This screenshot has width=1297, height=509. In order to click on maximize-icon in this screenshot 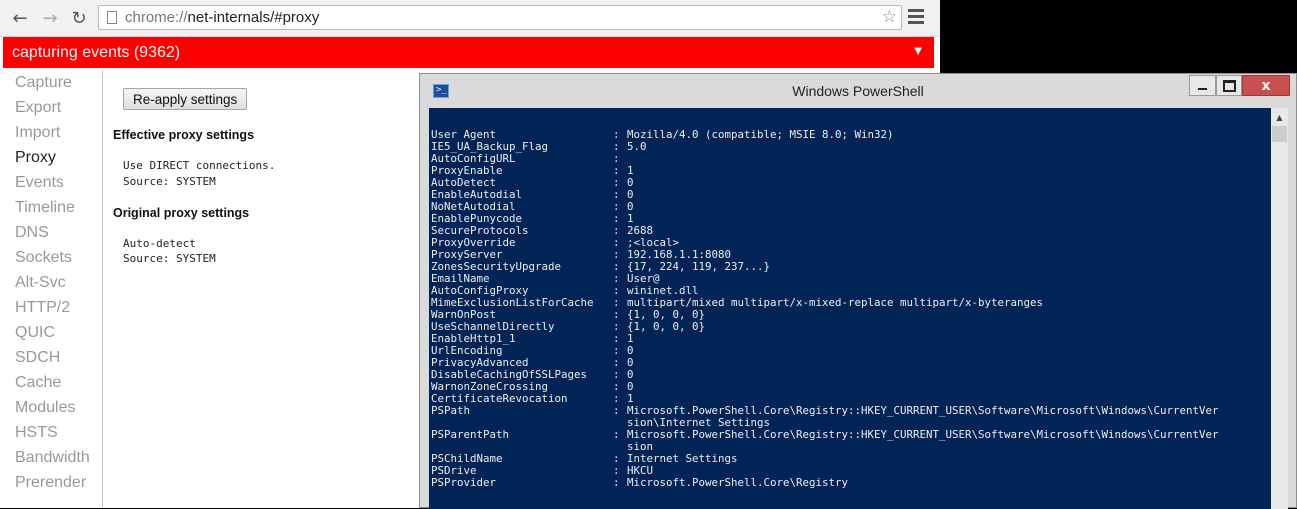, I will do `click(1229, 85)`.